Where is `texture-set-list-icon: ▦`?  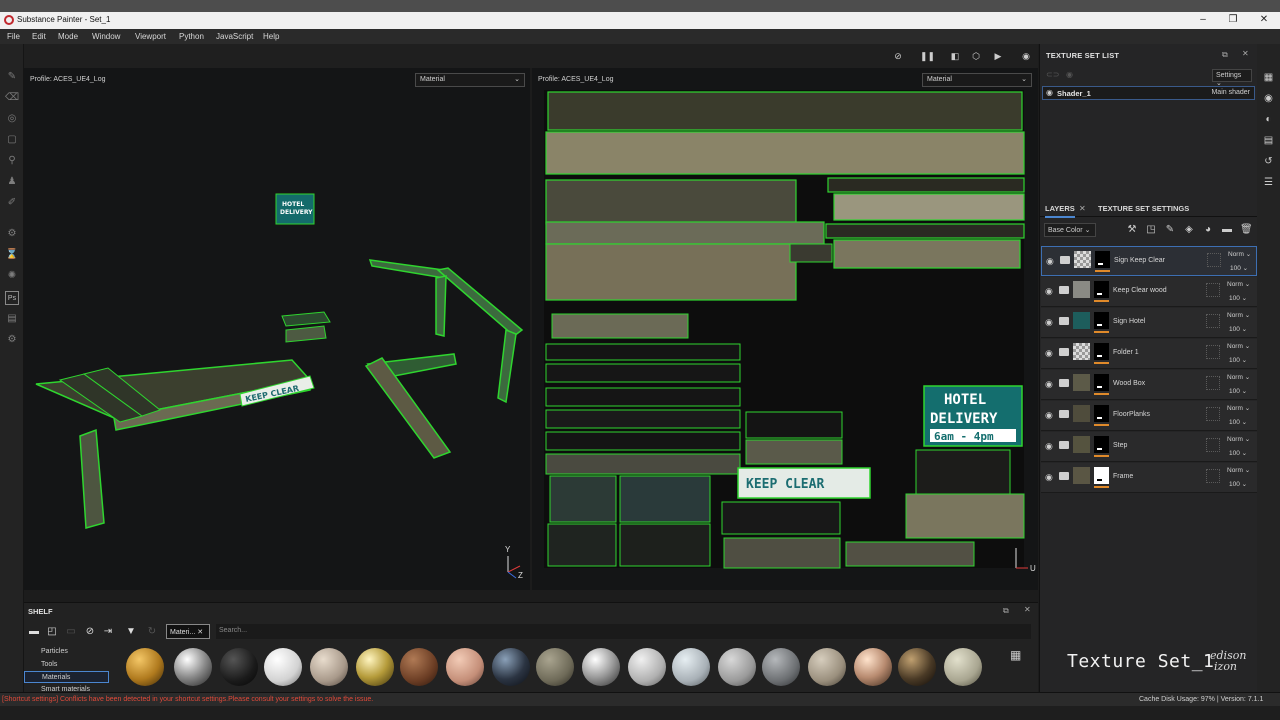
texture-set-list-icon: ▦ is located at coordinates (1268, 77).